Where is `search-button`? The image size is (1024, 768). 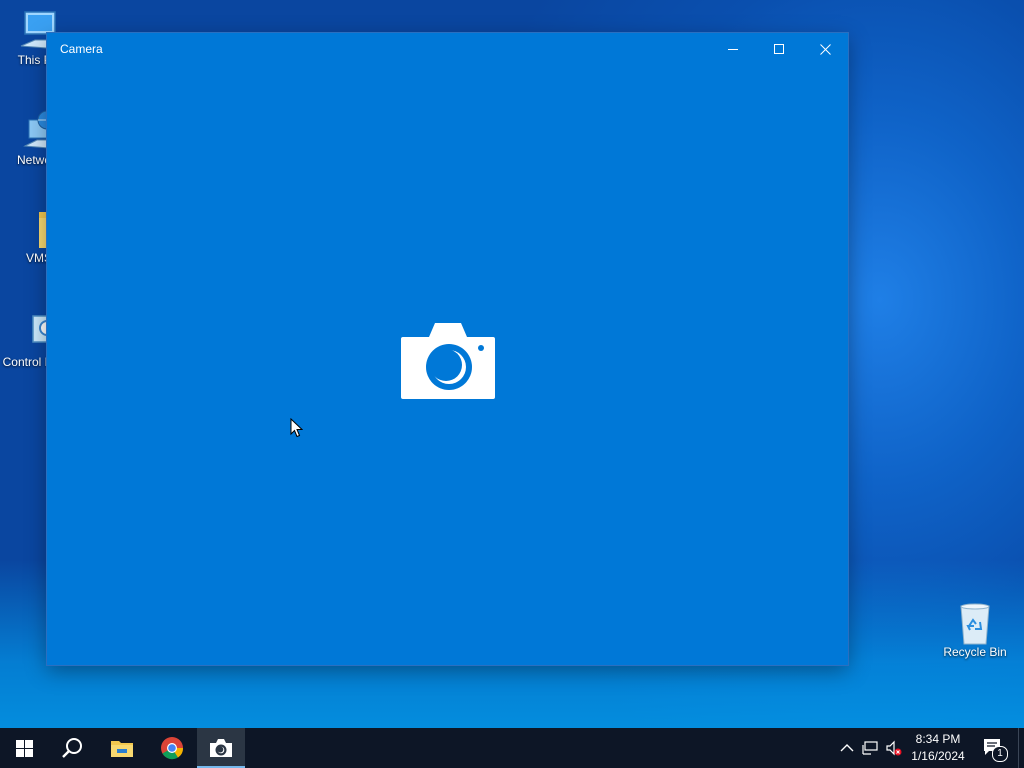
search-button is located at coordinates (72, 748).